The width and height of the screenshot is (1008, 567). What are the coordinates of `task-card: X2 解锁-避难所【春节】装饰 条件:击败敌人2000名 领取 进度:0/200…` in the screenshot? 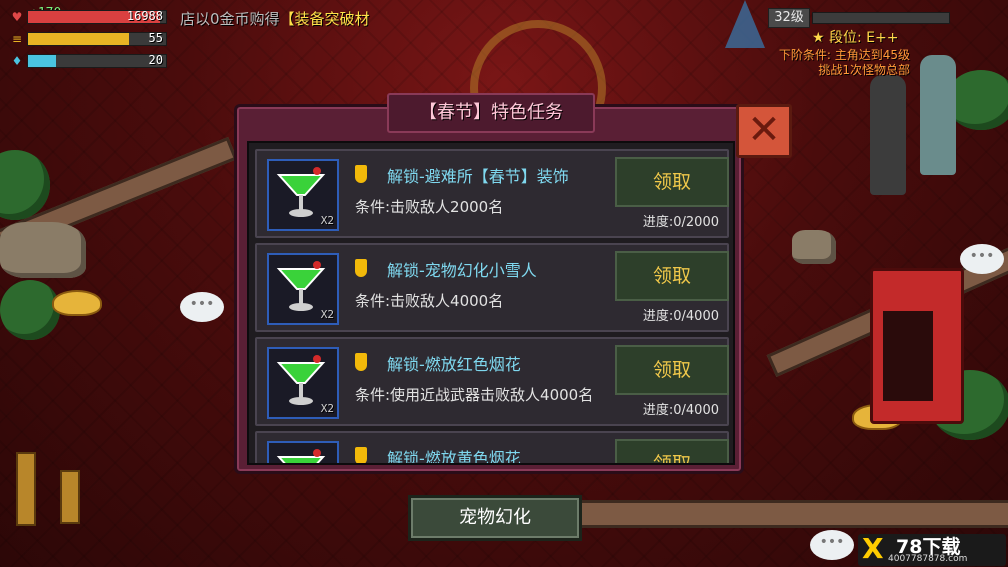 It's located at (492, 193).